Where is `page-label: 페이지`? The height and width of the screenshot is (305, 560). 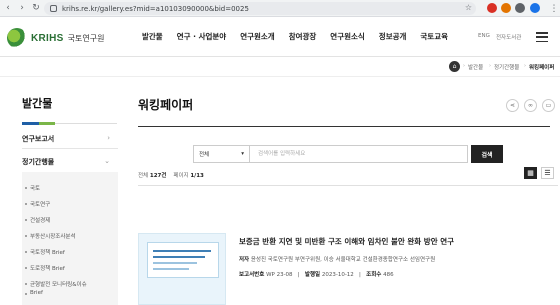 page-label: 페이지 is located at coordinates (181, 176).